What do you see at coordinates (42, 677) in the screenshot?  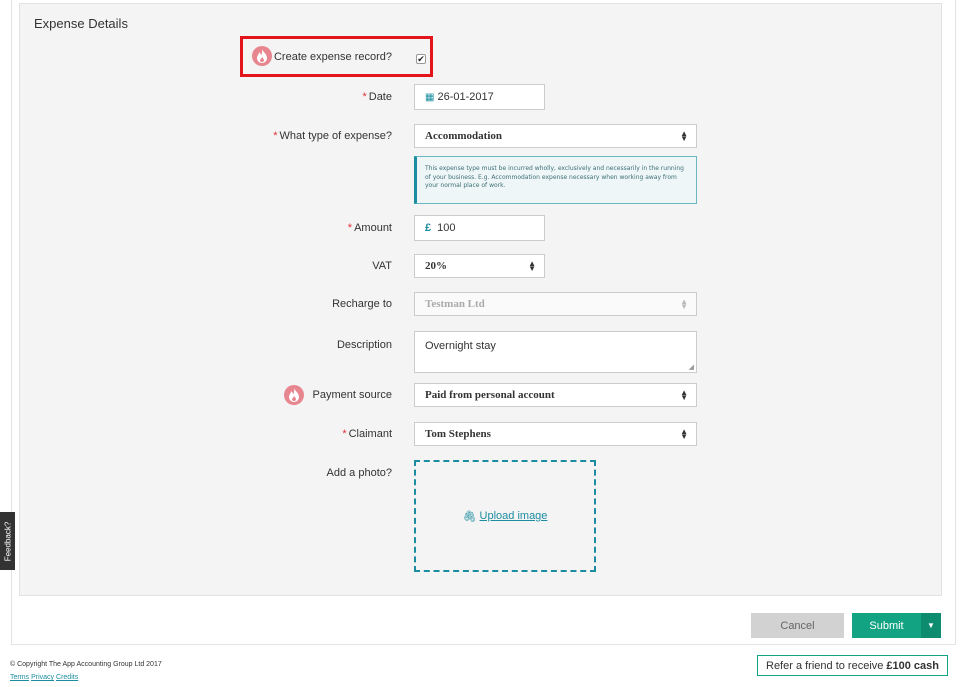 I see `privacy-link: Privacy` at bounding box center [42, 677].